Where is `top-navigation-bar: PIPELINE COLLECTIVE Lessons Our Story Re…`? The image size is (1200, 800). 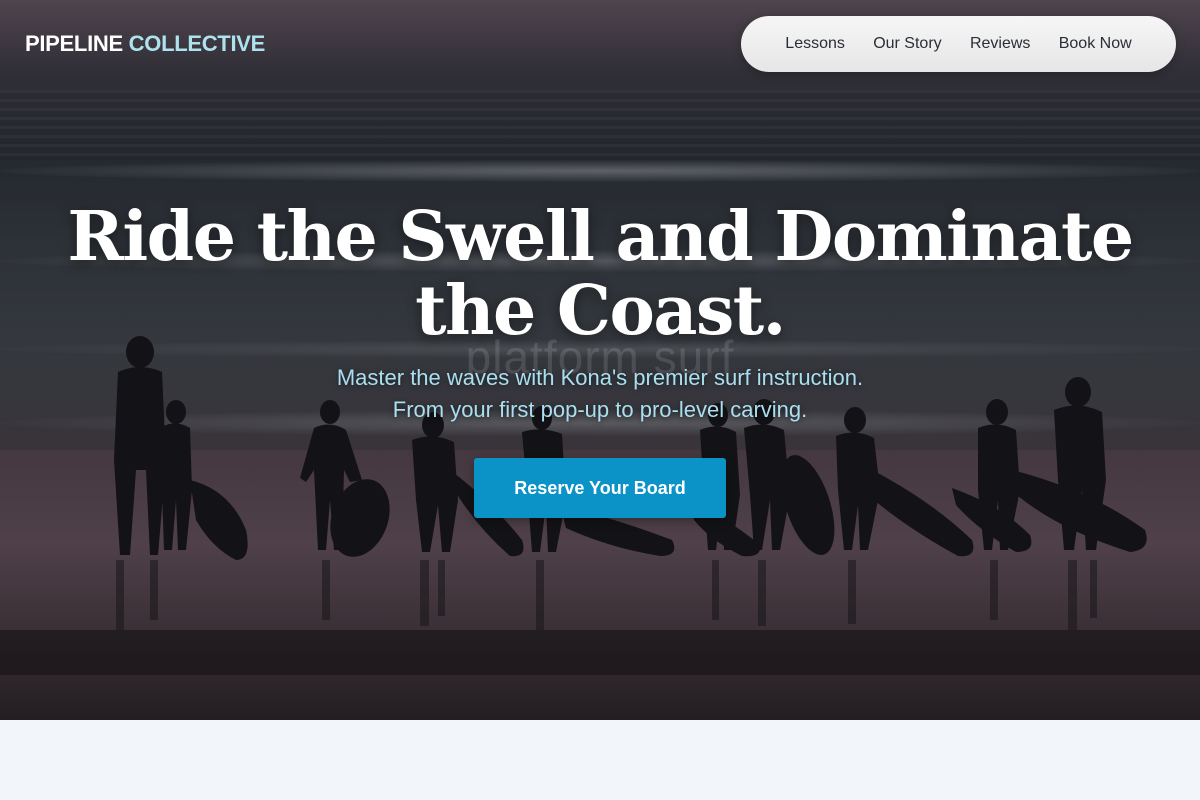 top-navigation-bar: PIPELINE COLLECTIVE Lessons Our Story Re… is located at coordinates (600, 45).